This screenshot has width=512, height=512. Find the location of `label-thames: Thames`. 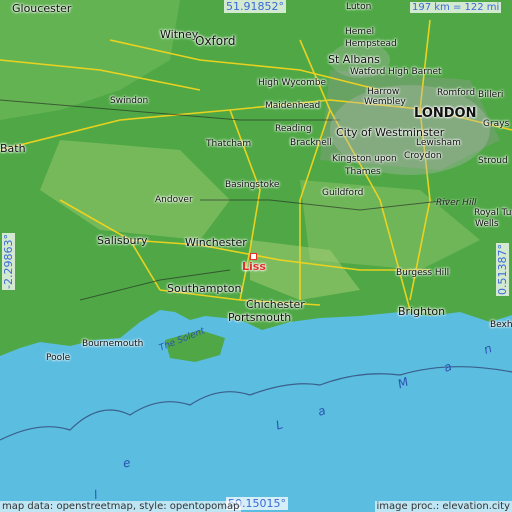

label-thames: Thames is located at coordinates (363, 172).